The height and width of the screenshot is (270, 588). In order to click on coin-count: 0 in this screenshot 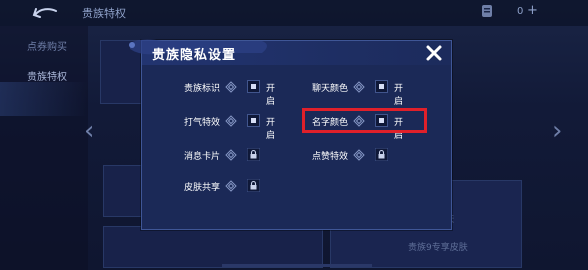, I will do `click(520, 11)`.